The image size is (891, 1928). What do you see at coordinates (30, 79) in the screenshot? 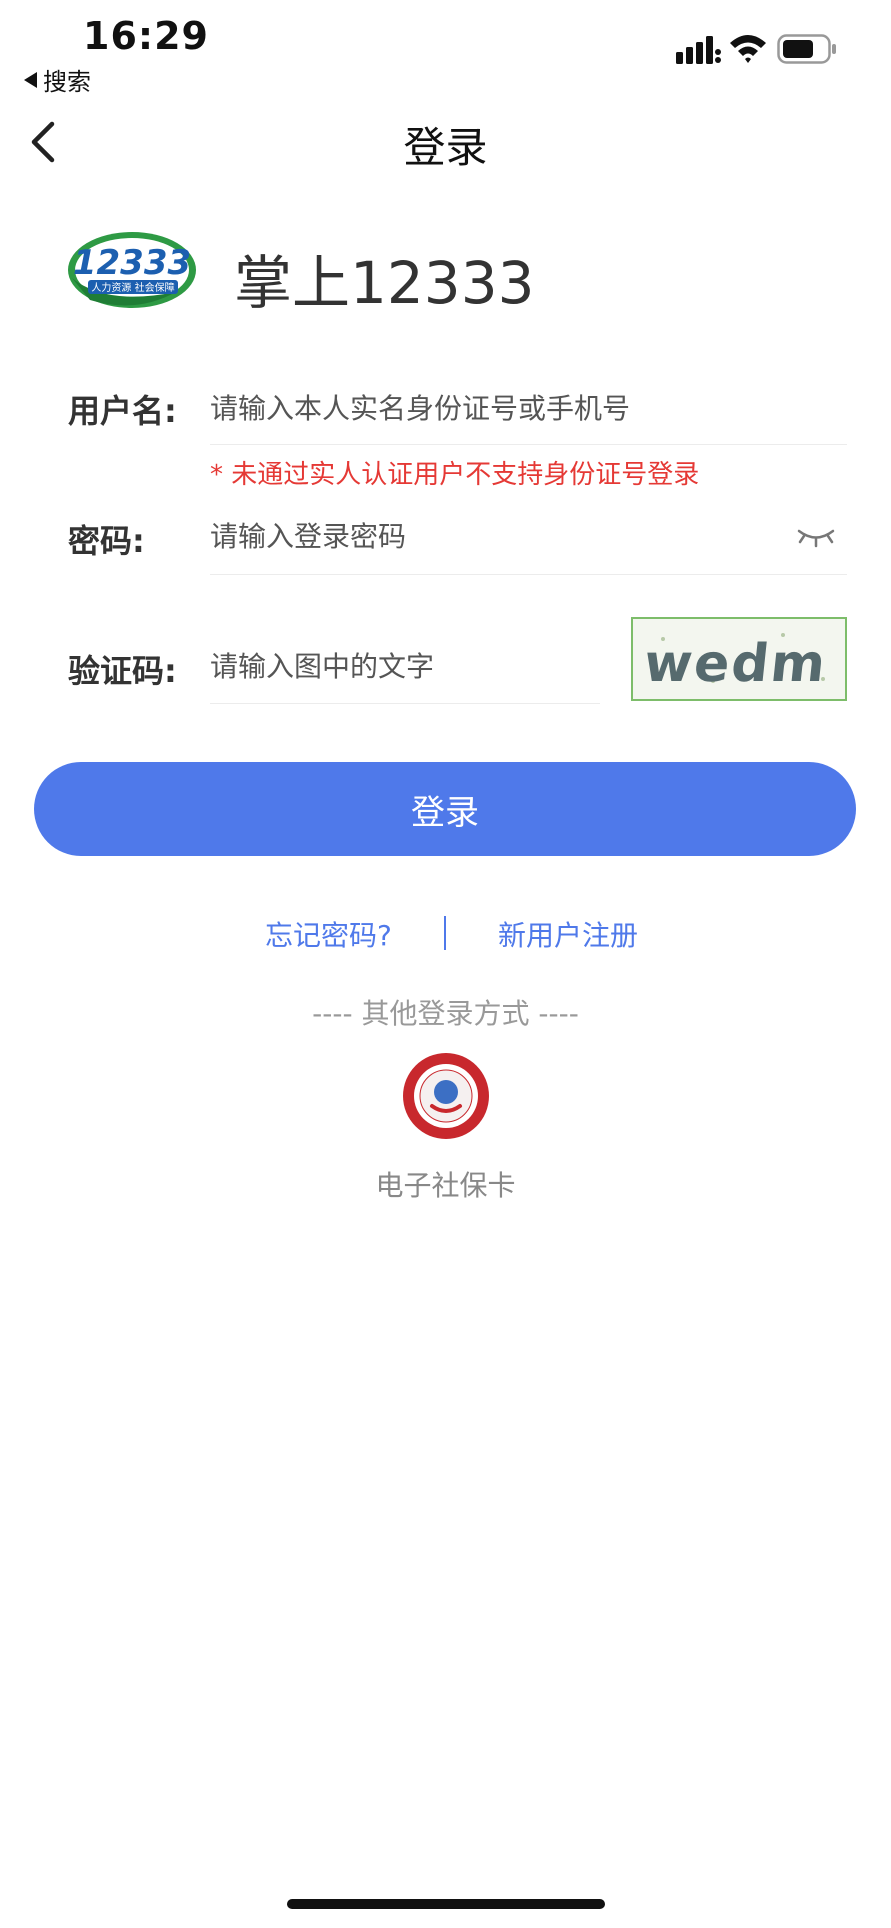
I see `back-triangle-icon` at bounding box center [30, 79].